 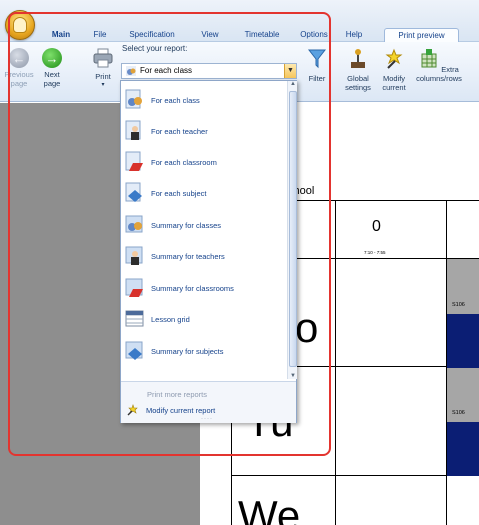 I want to click on report-option-label: Summary for classes, so click(x=186, y=225).